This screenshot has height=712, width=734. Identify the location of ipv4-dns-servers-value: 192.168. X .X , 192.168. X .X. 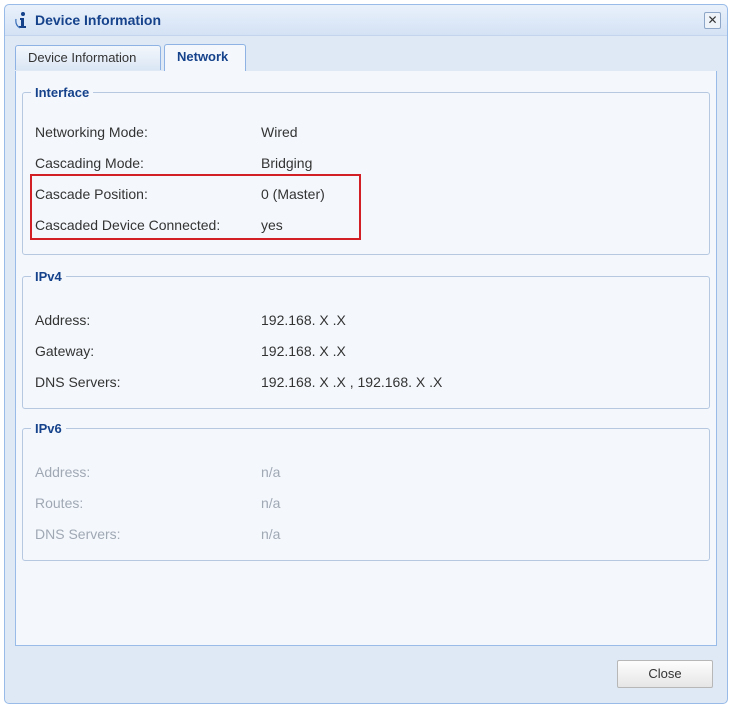
(352, 382).